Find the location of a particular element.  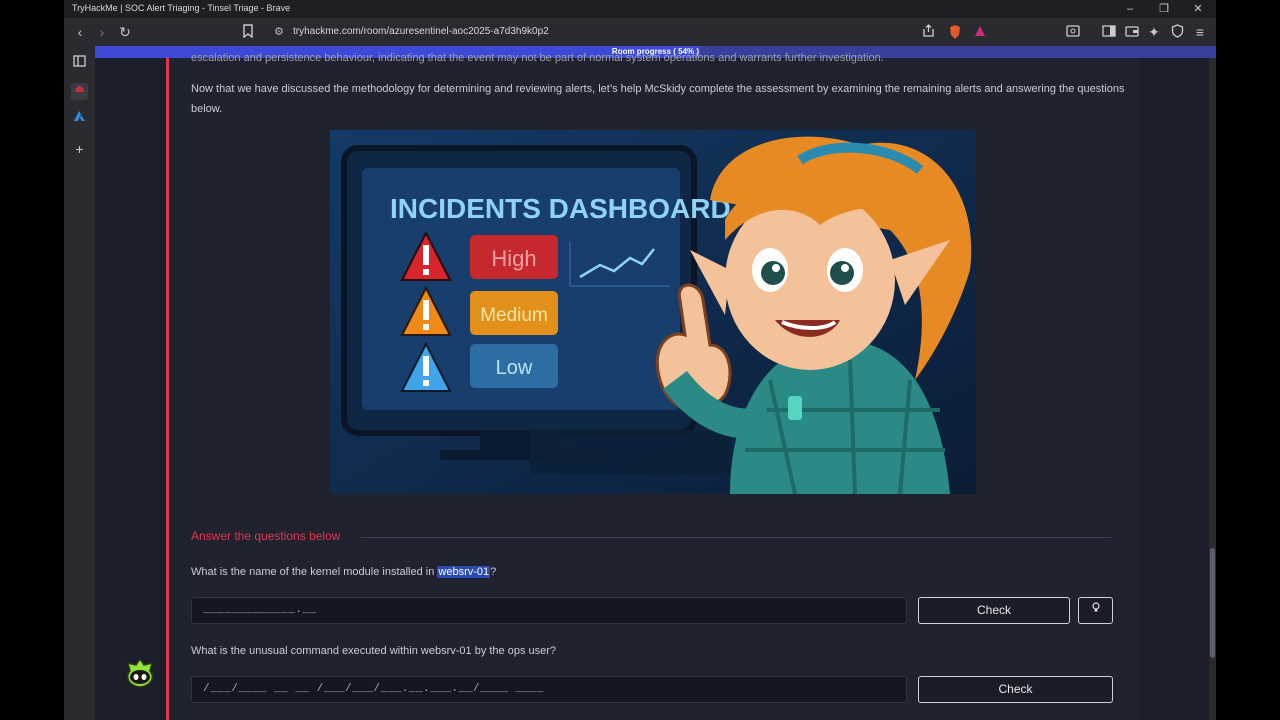

browser-side-panel: + is located at coordinates (79, 383).